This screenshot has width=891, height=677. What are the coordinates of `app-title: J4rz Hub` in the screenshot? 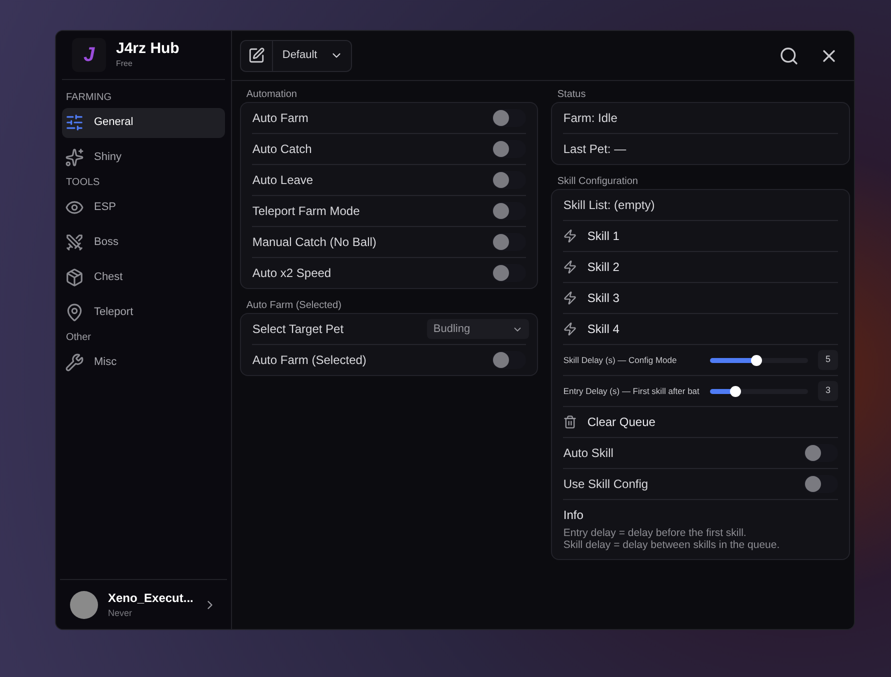 It's located at (148, 49).